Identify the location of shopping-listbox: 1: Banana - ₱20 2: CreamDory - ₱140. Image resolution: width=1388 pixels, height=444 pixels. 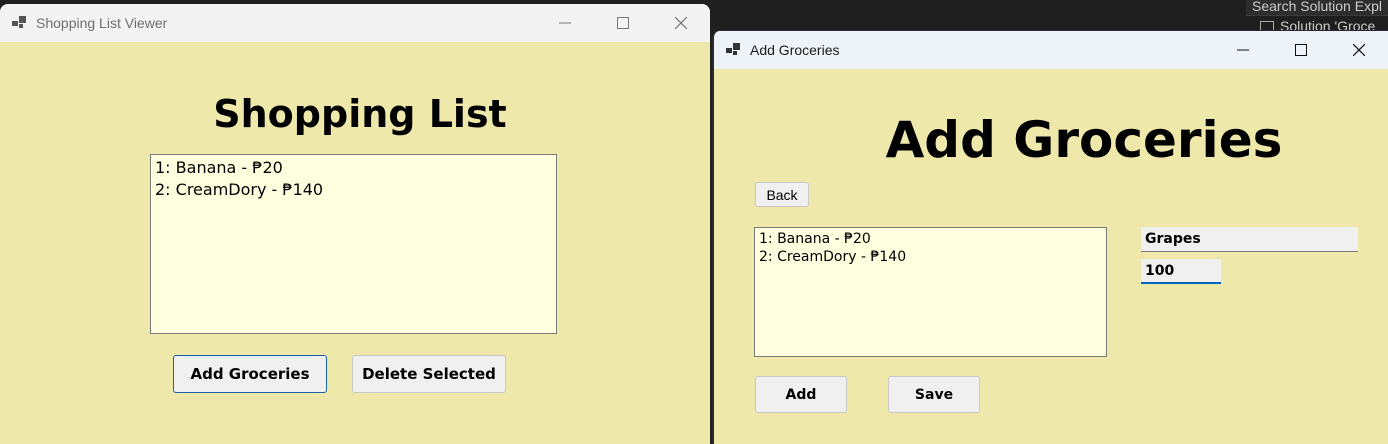
(353, 244).